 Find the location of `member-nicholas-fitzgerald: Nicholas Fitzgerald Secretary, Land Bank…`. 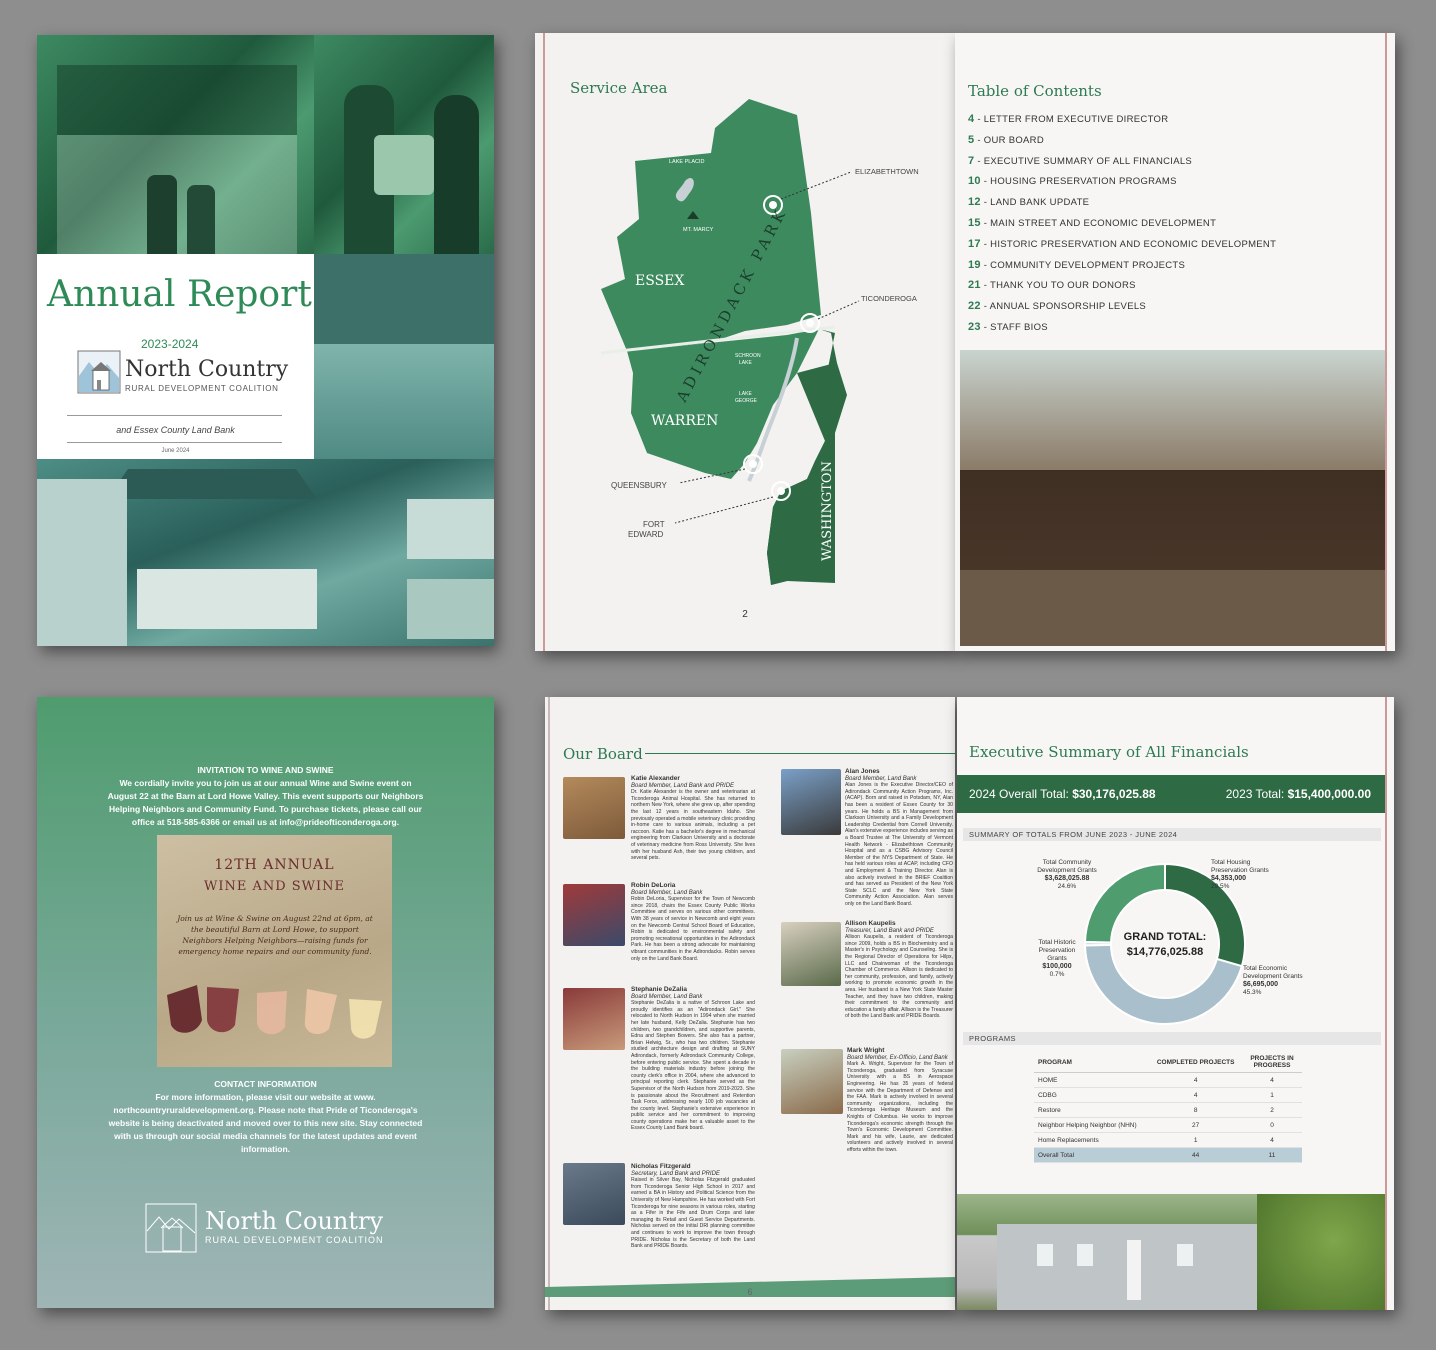

member-nicholas-fitzgerald: Nicholas Fitzgerald Secretary, Land Bank… is located at coordinates (693, 1206).